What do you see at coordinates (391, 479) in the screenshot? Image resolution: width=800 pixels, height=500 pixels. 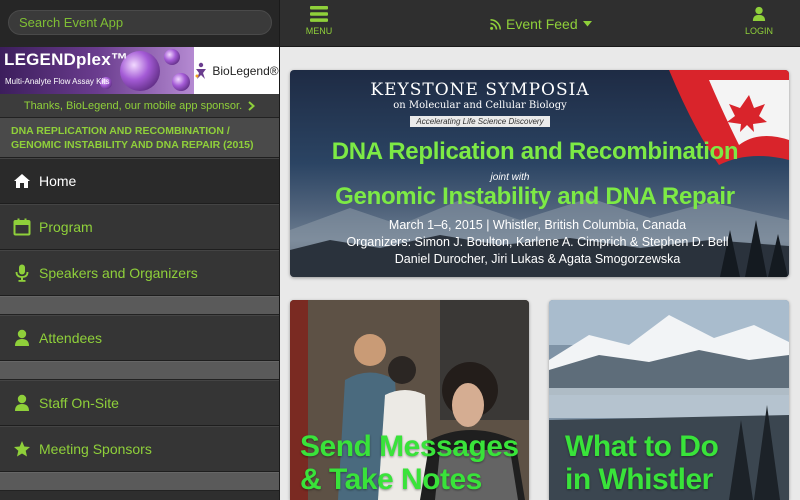 I see `messages-line-2: & Take Notes` at bounding box center [391, 479].